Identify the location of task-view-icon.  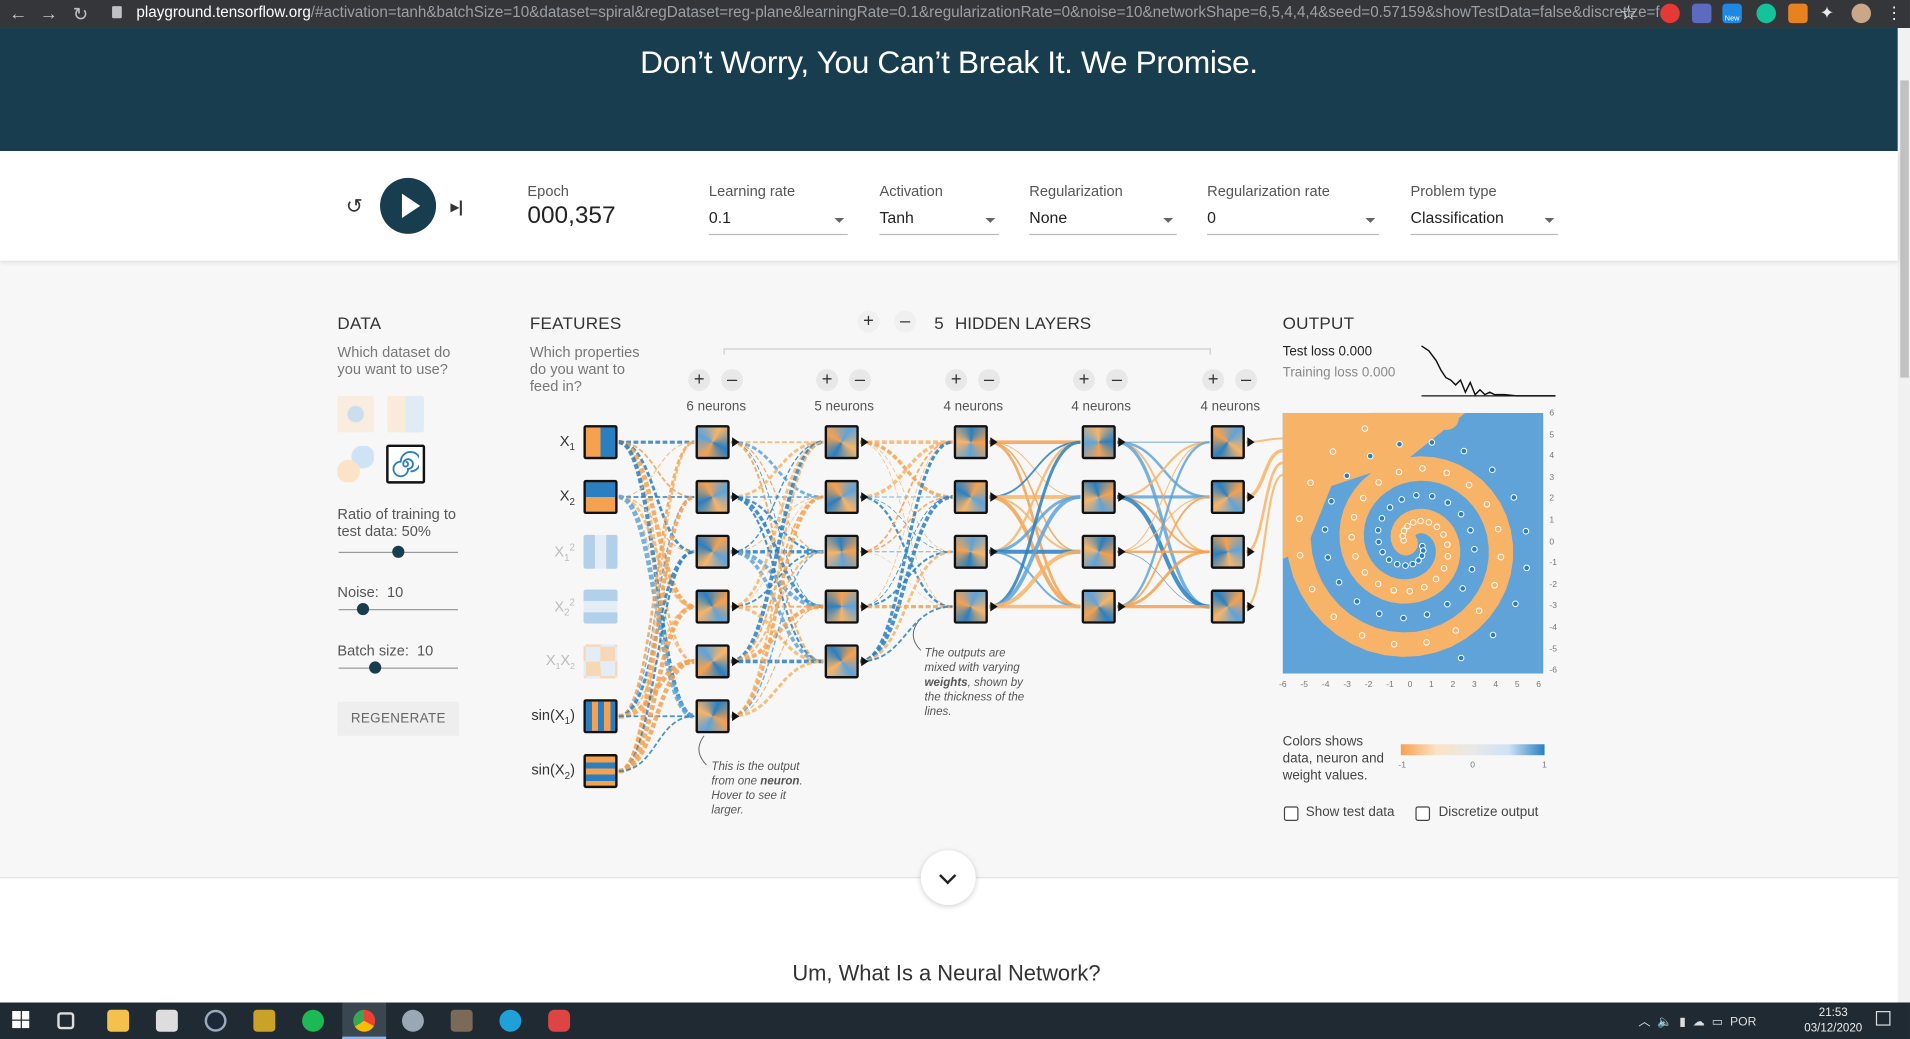
(66, 1021).